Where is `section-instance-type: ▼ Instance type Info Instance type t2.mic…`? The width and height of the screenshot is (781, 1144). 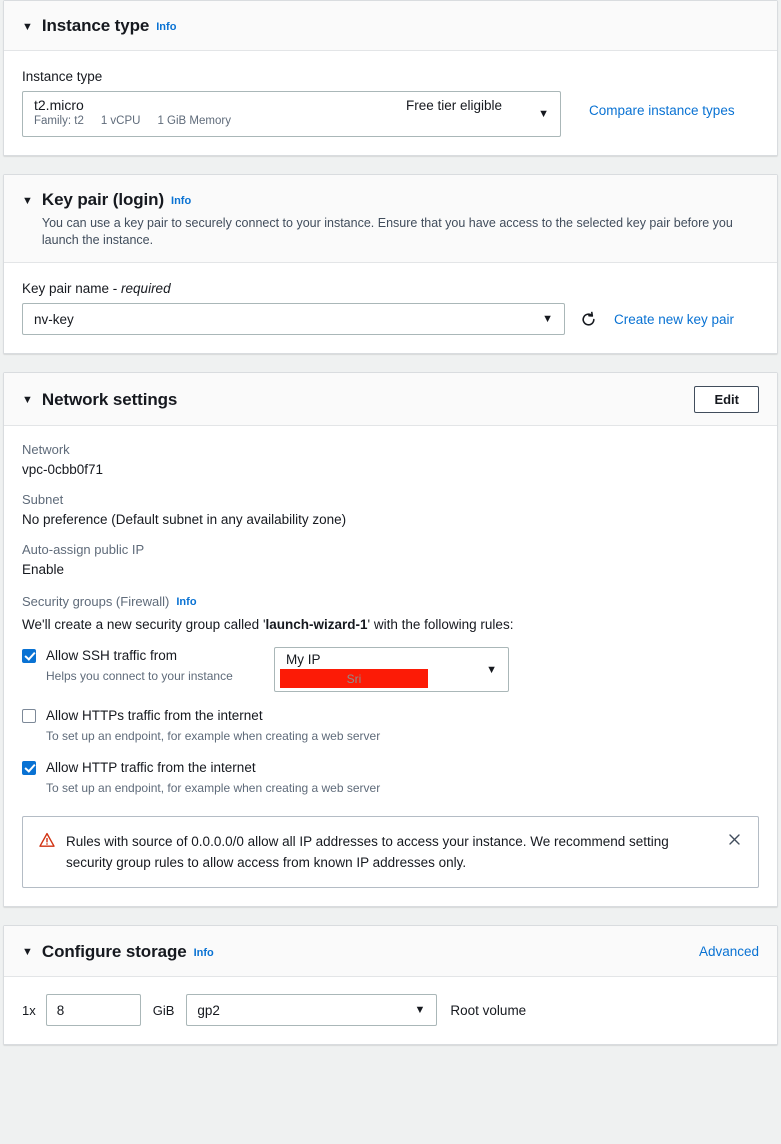
section-instance-type: ▼ Instance type Info Instance type t2.mic… is located at coordinates (390, 78).